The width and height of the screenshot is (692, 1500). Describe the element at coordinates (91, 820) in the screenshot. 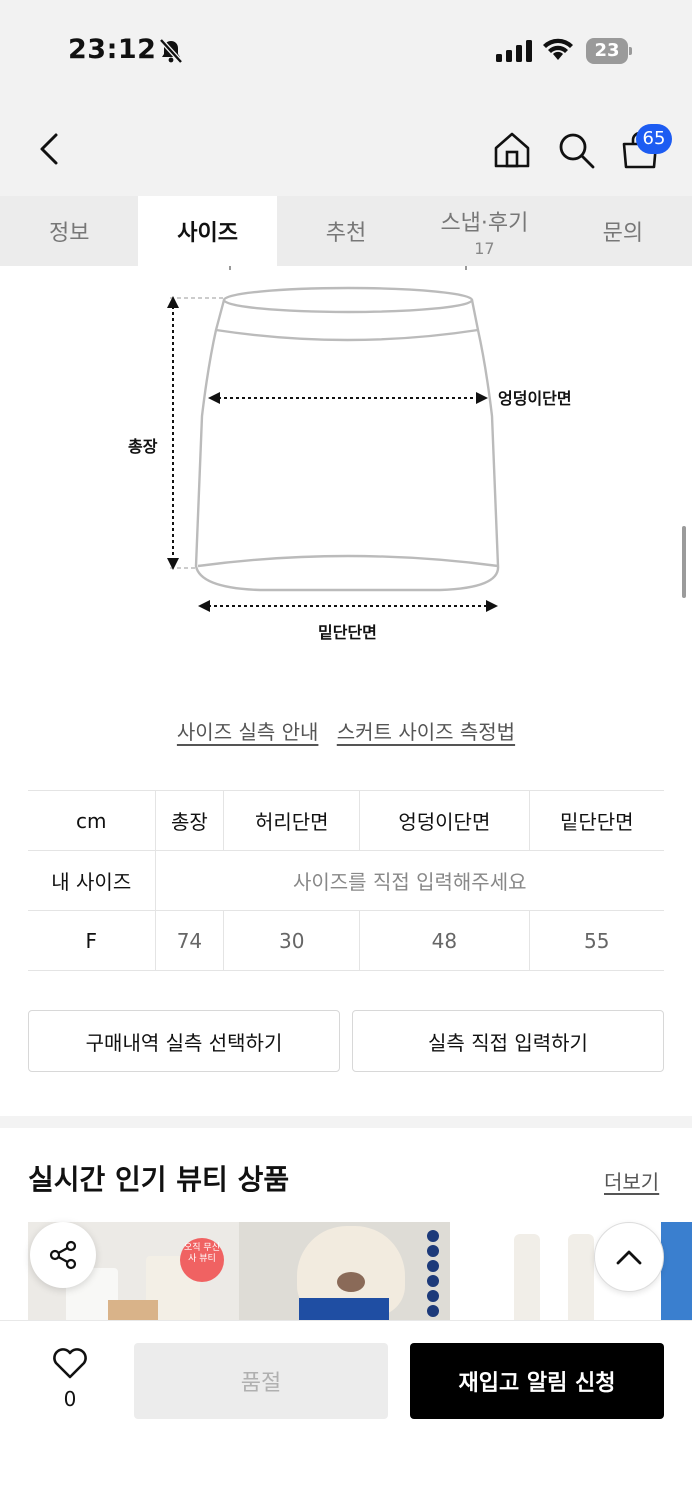

I see `table-header-cell: cm` at that location.